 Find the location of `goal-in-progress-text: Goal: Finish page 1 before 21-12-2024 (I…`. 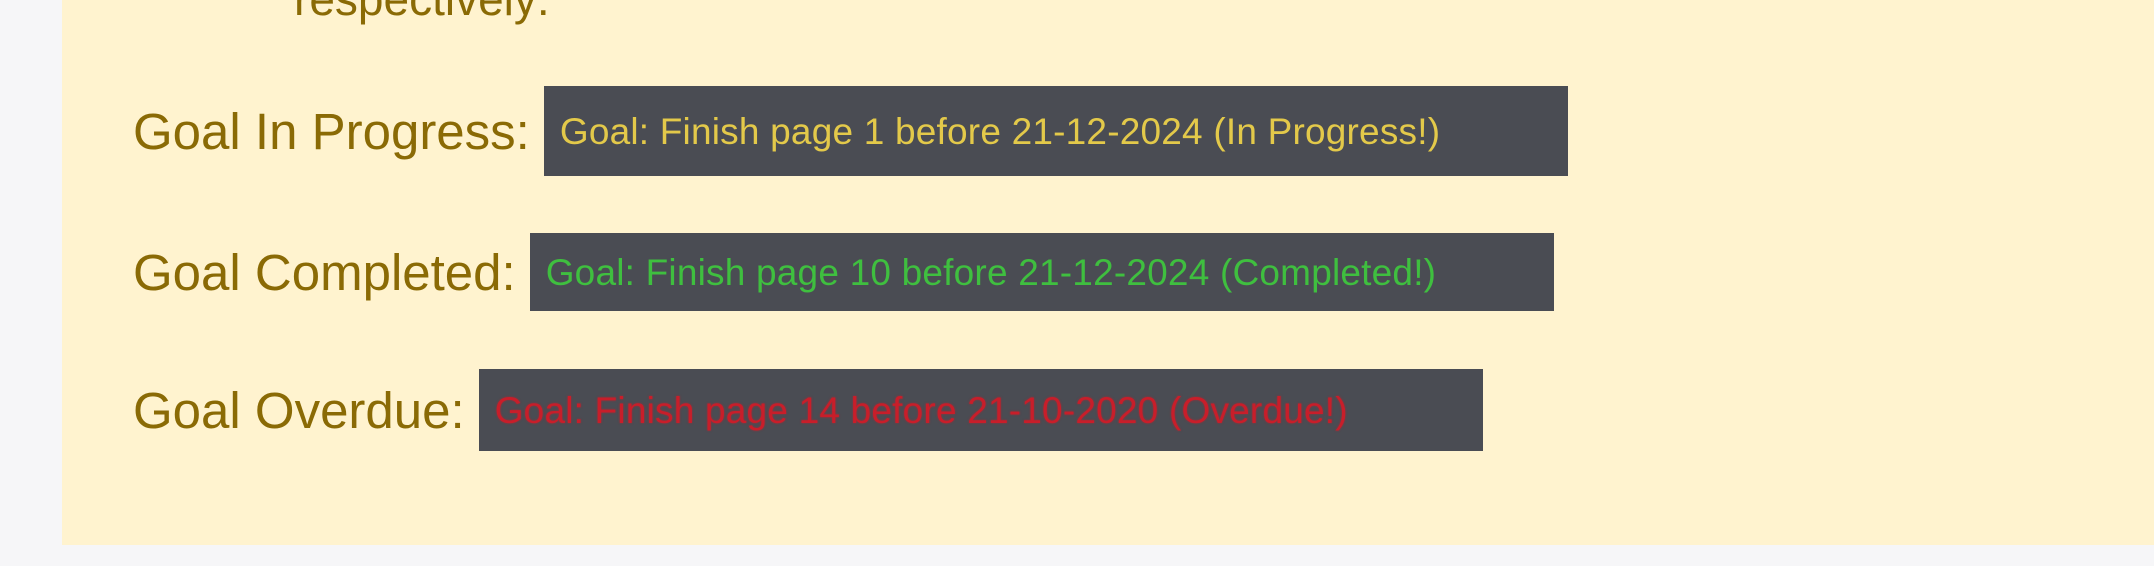

goal-in-progress-text: Goal: Finish page 1 before 21-12-2024 (I… is located at coordinates (1000, 131).